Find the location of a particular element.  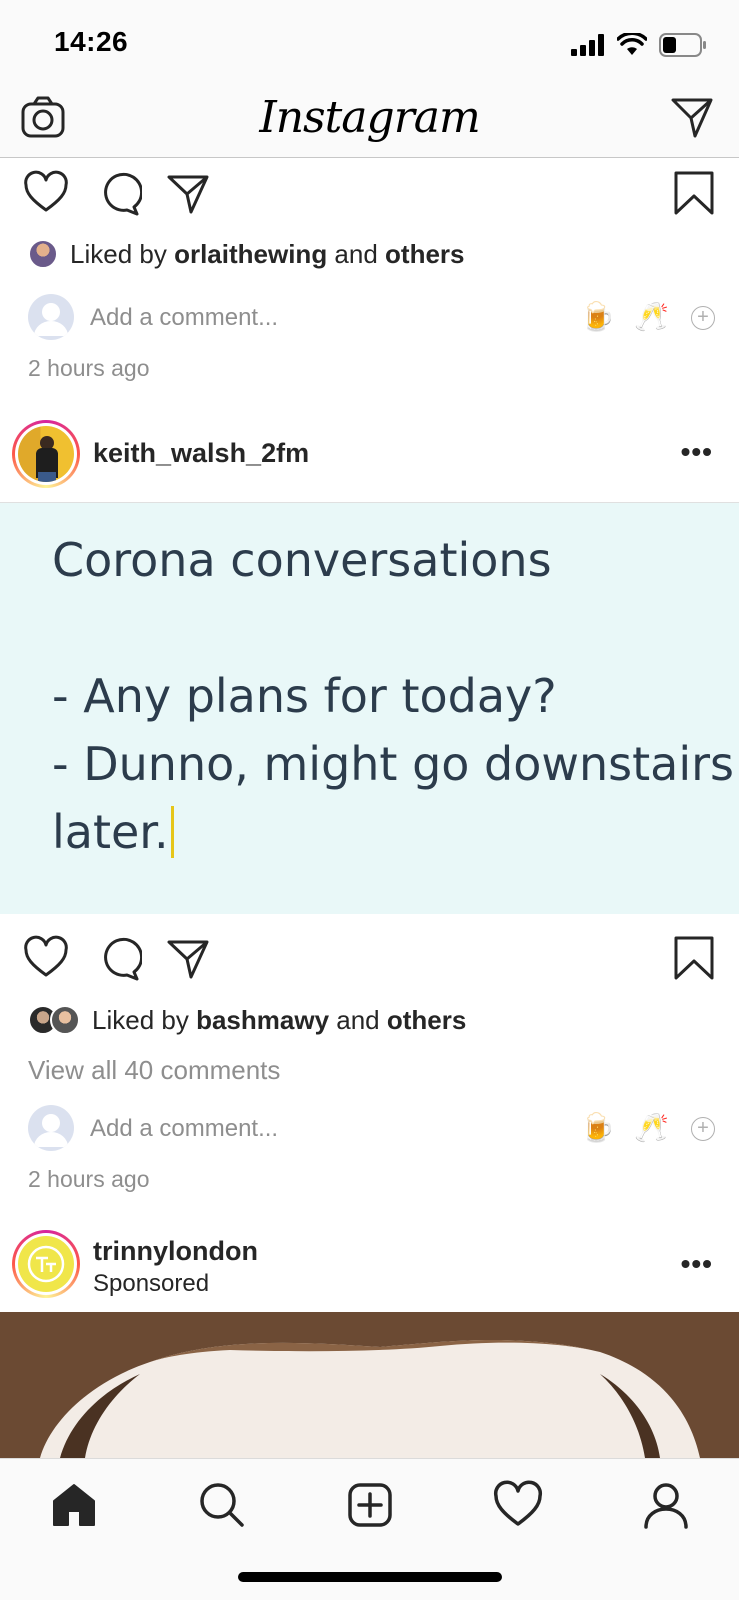

text-post-line: Corona conversations is located at coordinates (302, 560).